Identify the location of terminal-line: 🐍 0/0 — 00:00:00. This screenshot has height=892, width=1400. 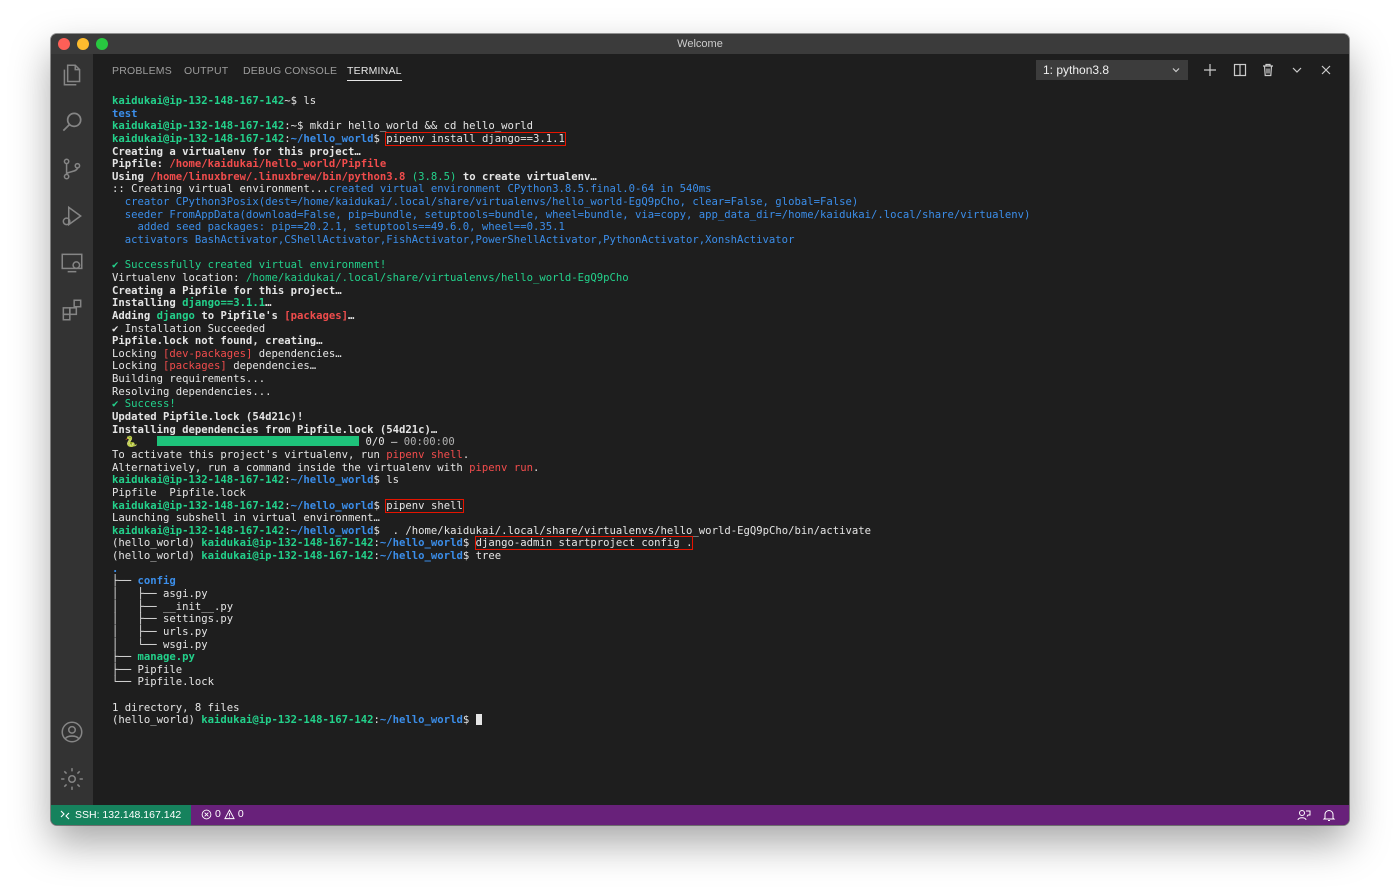
(725, 442).